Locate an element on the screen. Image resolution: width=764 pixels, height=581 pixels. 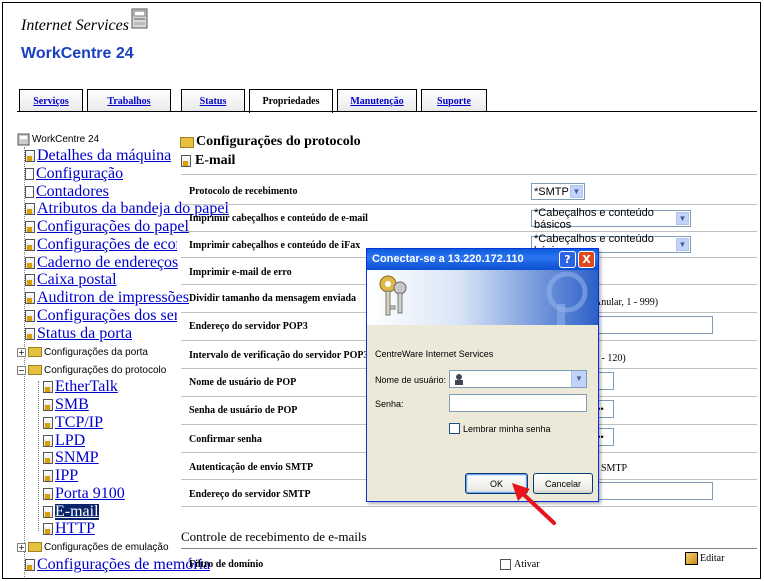
remember-label: Lembrar minha senha is located at coordinates (507, 429).